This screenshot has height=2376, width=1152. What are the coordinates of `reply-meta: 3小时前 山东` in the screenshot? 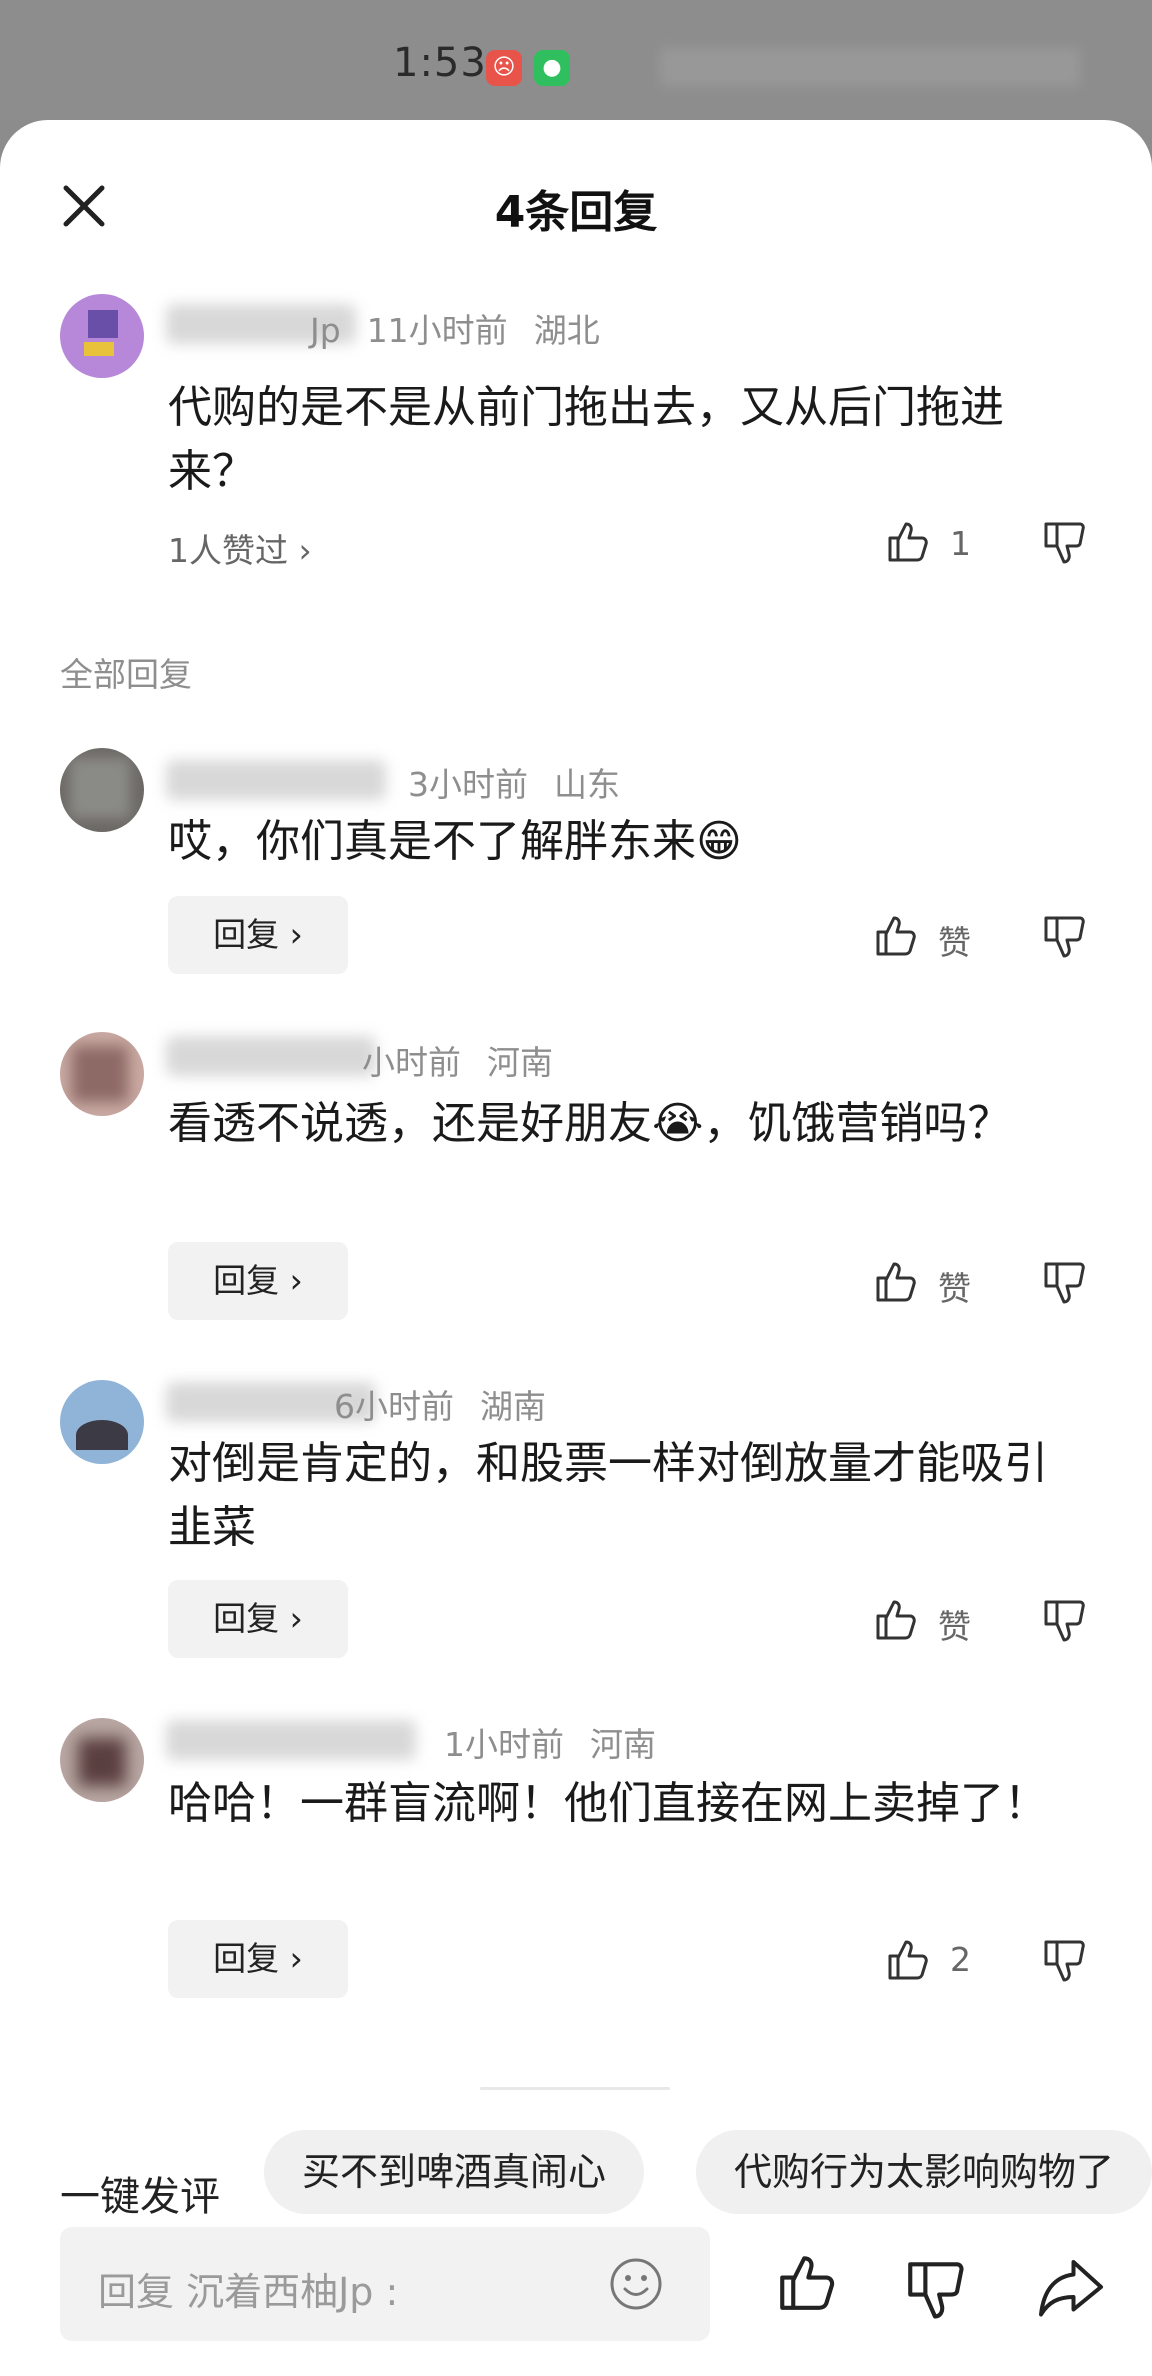 It's located at (514, 782).